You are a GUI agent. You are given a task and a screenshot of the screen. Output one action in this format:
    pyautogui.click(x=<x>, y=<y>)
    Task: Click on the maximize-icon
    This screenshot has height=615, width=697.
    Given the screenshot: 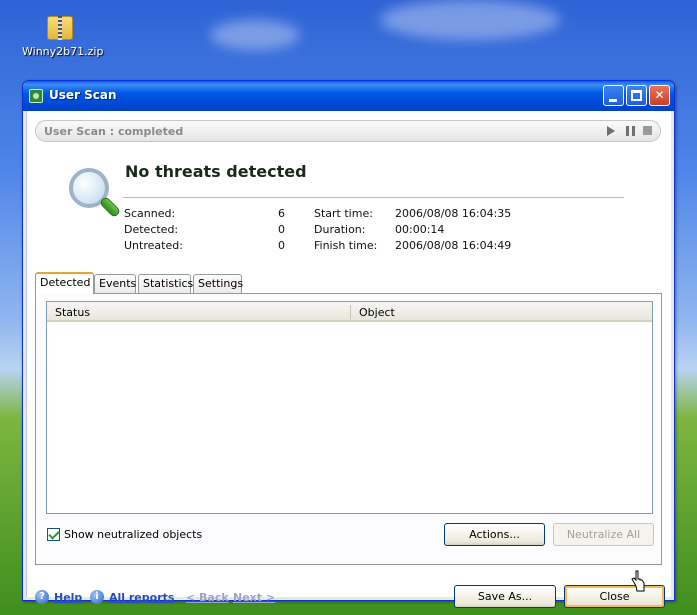 What is the action you would take?
    pyautogui.click(x=636, y=95)
    